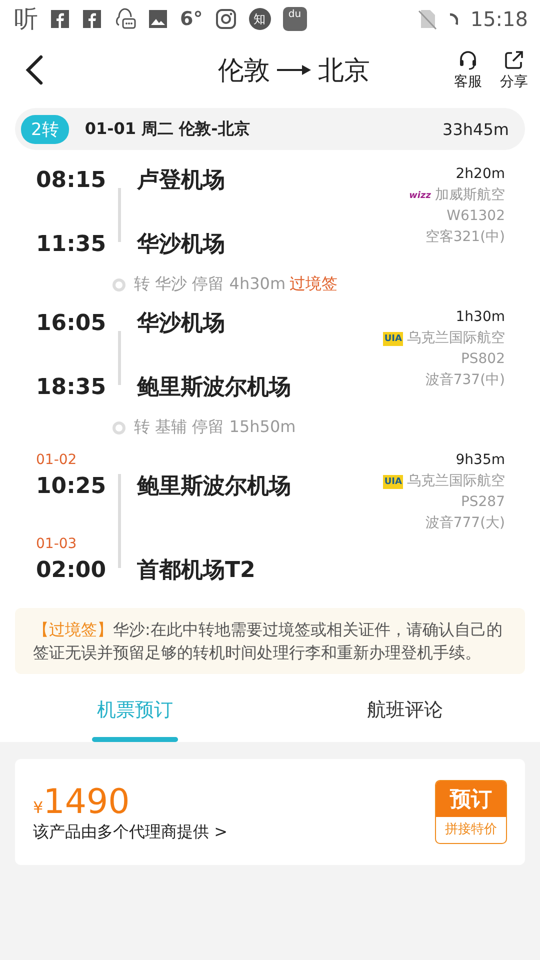 The height and width of the screenshot is (960, 540). What do you see at coordinates (314, 284) in the screenshot?
I see `visa-tag: 过境签` at bounding box center [314, 284].